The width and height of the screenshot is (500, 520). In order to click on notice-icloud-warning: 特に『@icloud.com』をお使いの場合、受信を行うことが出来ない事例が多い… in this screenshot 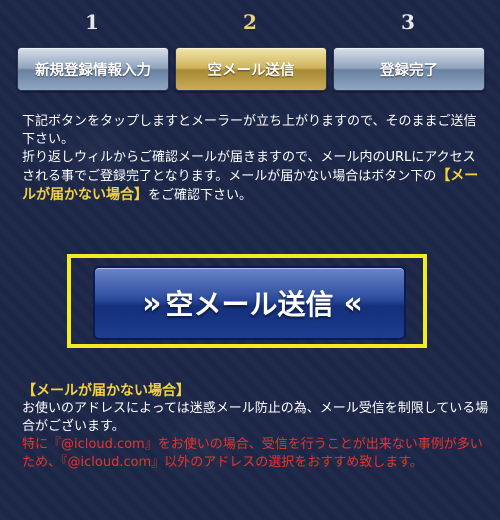, I will do `click(252, 453)`.